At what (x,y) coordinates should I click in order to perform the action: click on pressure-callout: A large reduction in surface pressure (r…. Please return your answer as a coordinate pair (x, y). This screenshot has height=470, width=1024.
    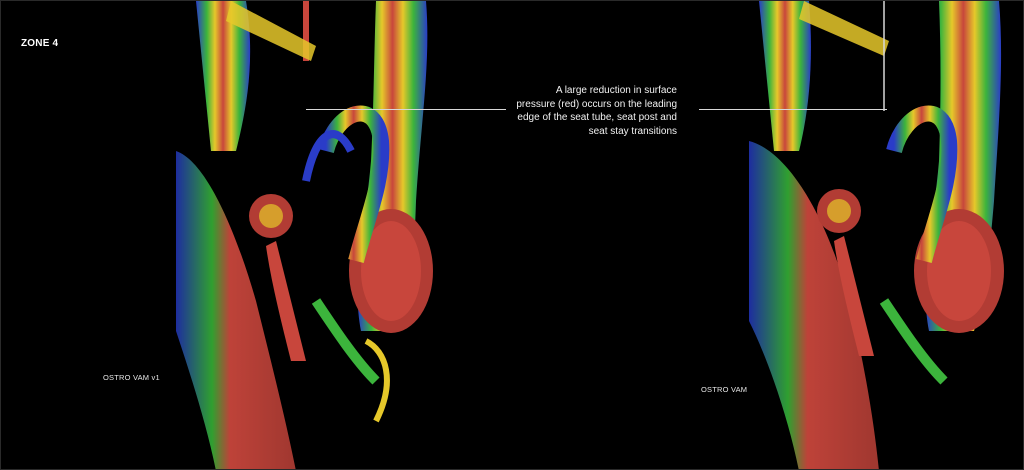
    Looking at the image, I should click on (583, 111).